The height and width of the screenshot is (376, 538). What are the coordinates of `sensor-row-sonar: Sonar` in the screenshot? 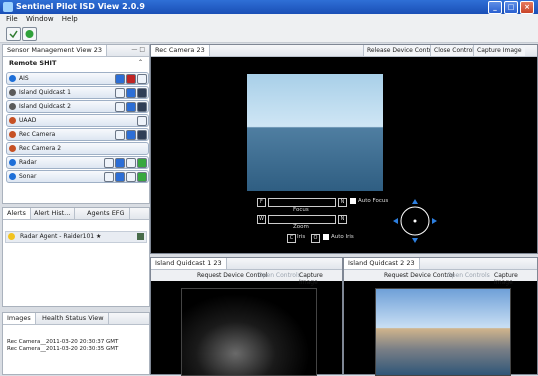 It's located at (77, 176).